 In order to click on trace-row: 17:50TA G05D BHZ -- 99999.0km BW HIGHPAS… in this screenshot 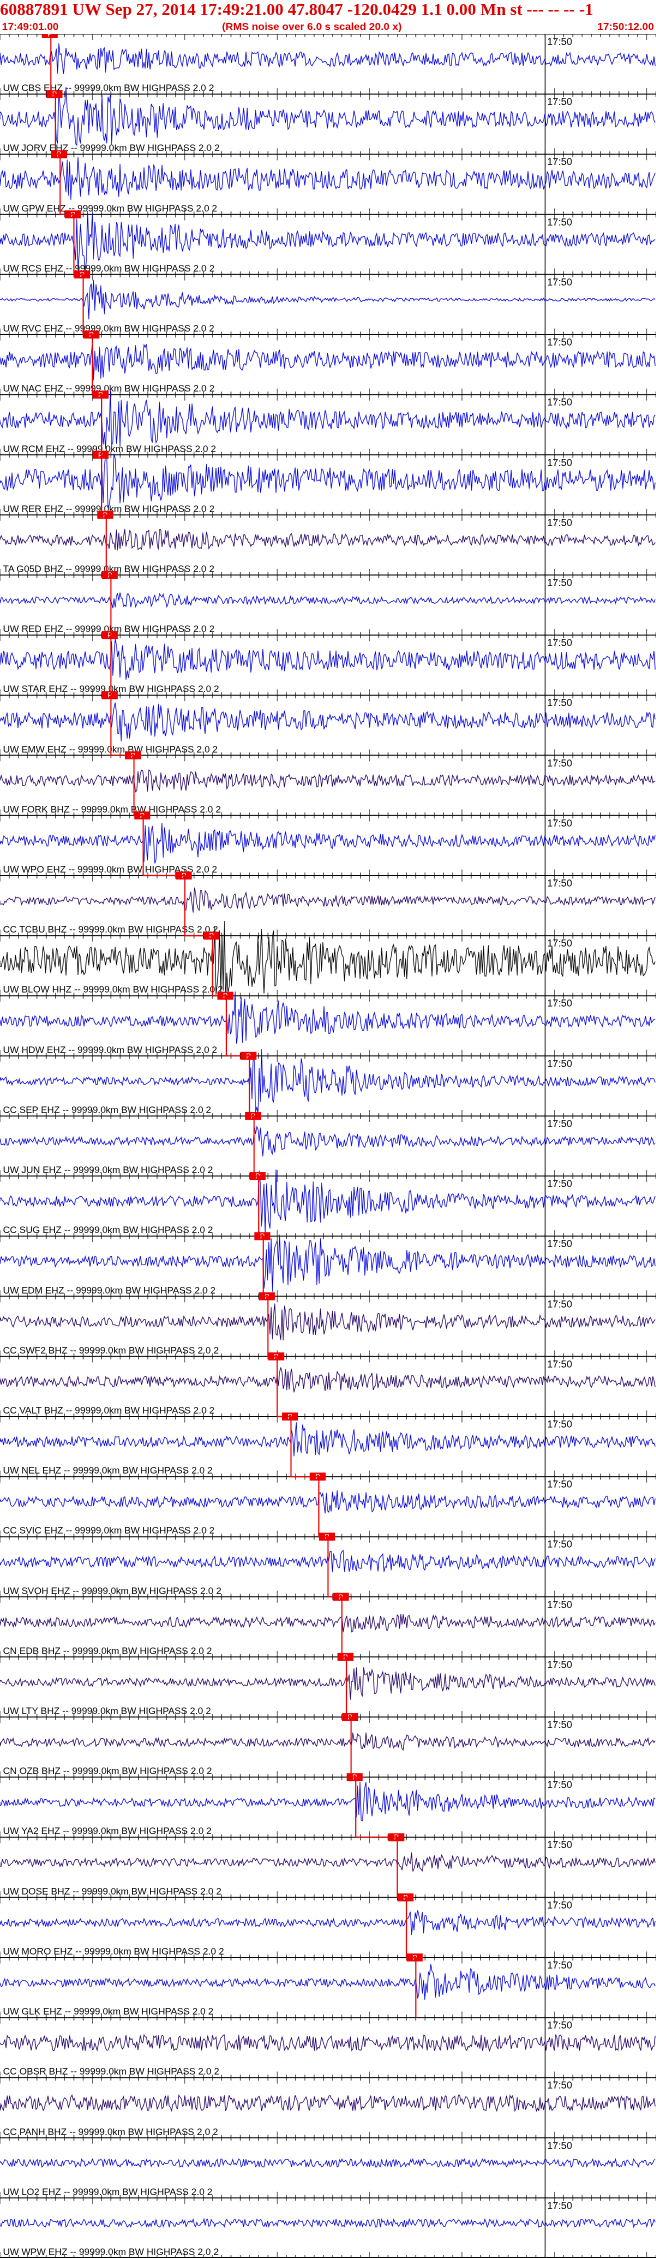, I will do `click(328, 542)`.